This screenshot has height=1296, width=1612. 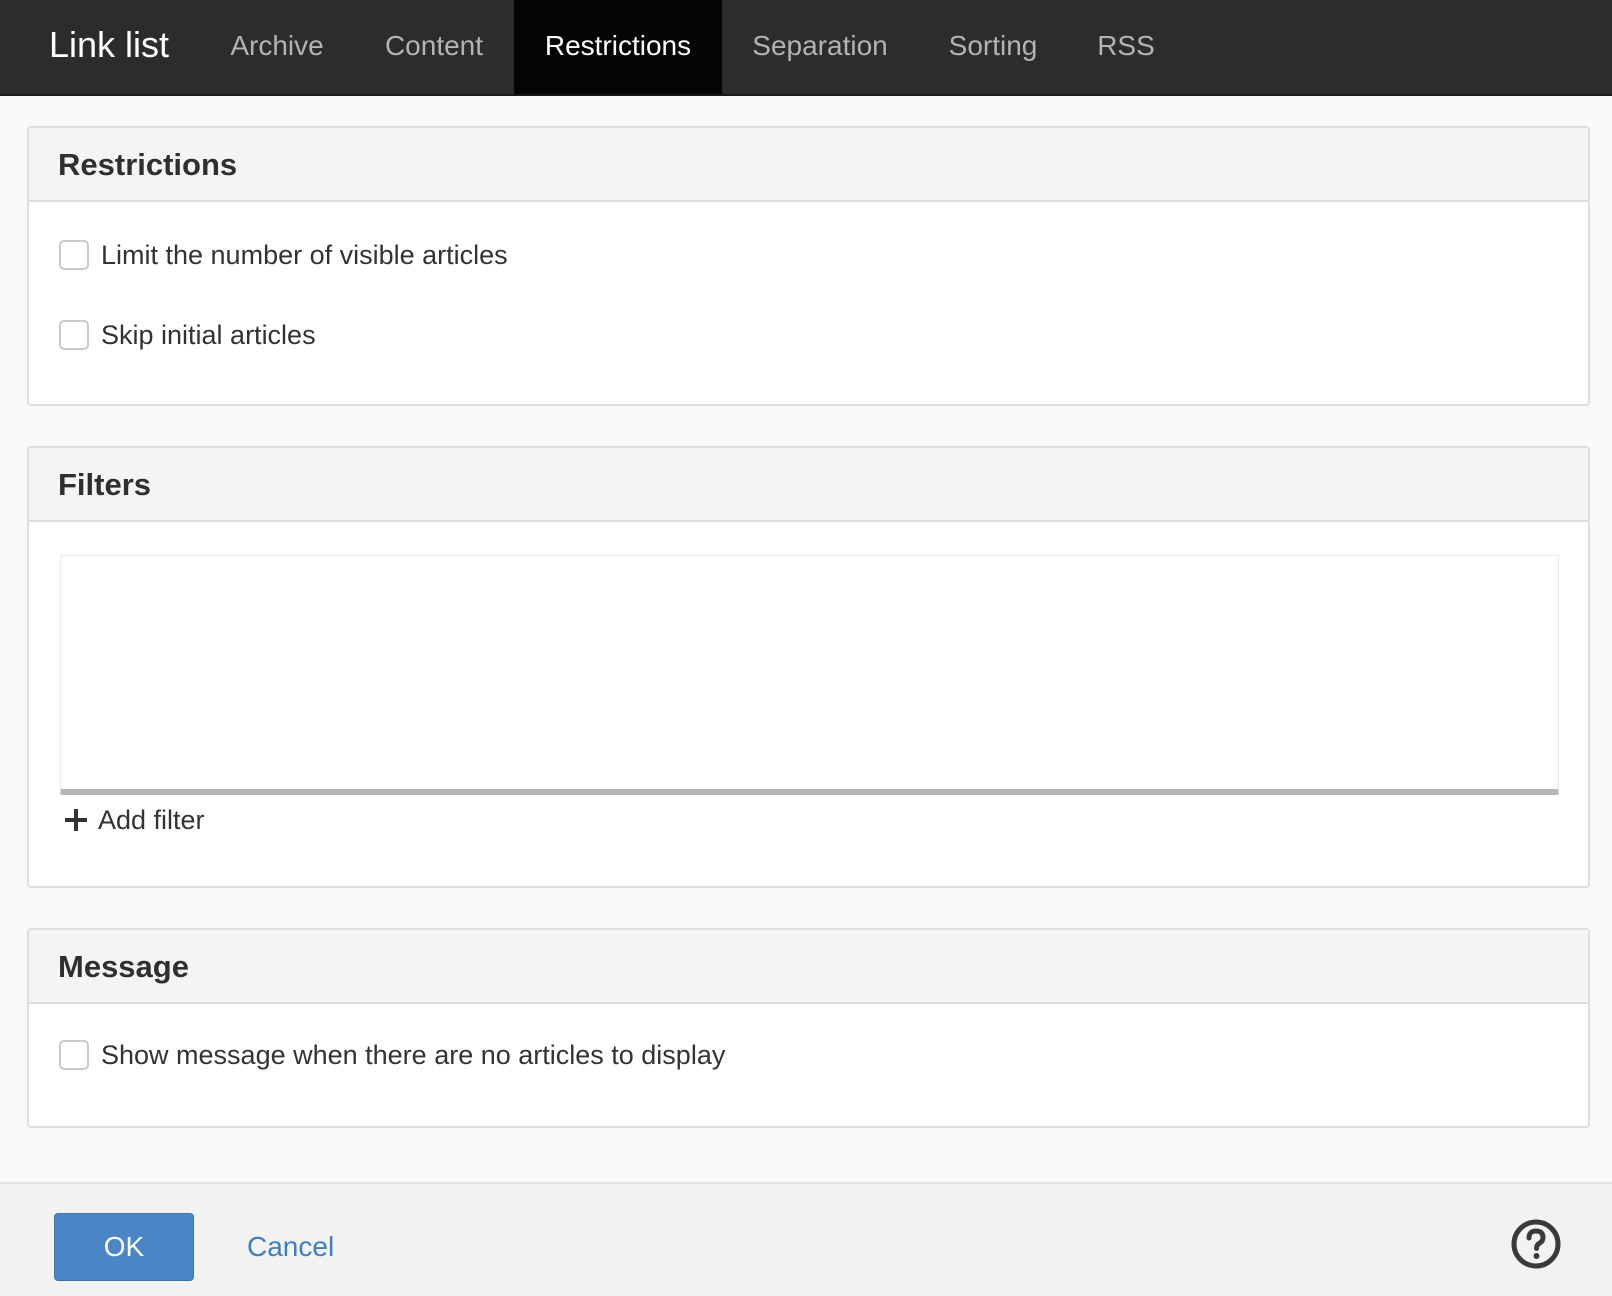 I want to click on limit-visible-articles-label: Limit the number of visible articles, so click(x=304, y=255).